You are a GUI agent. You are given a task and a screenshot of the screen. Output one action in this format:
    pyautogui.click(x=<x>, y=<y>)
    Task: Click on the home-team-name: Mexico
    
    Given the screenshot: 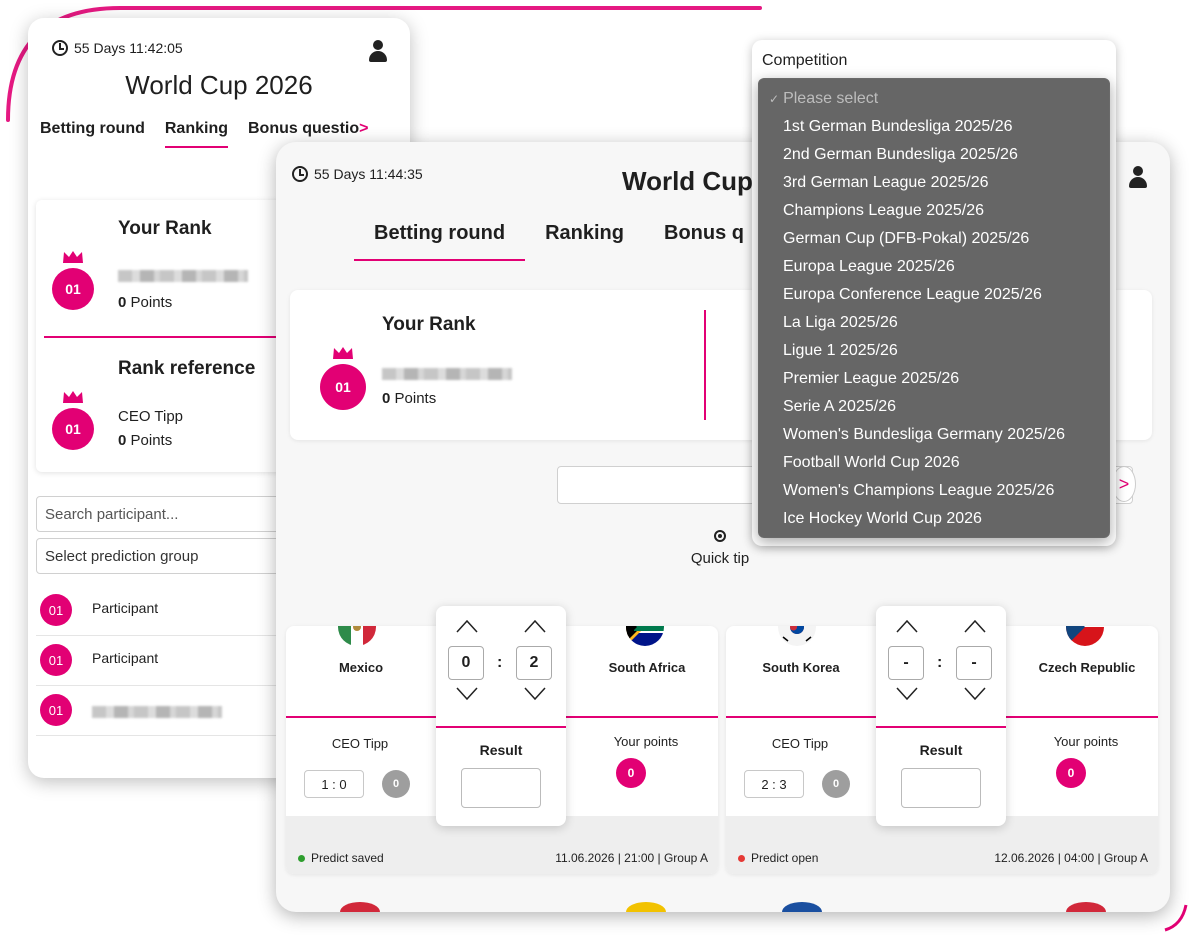 What is the action you would take?
    pyautogui.click(x=361, y=667)
    